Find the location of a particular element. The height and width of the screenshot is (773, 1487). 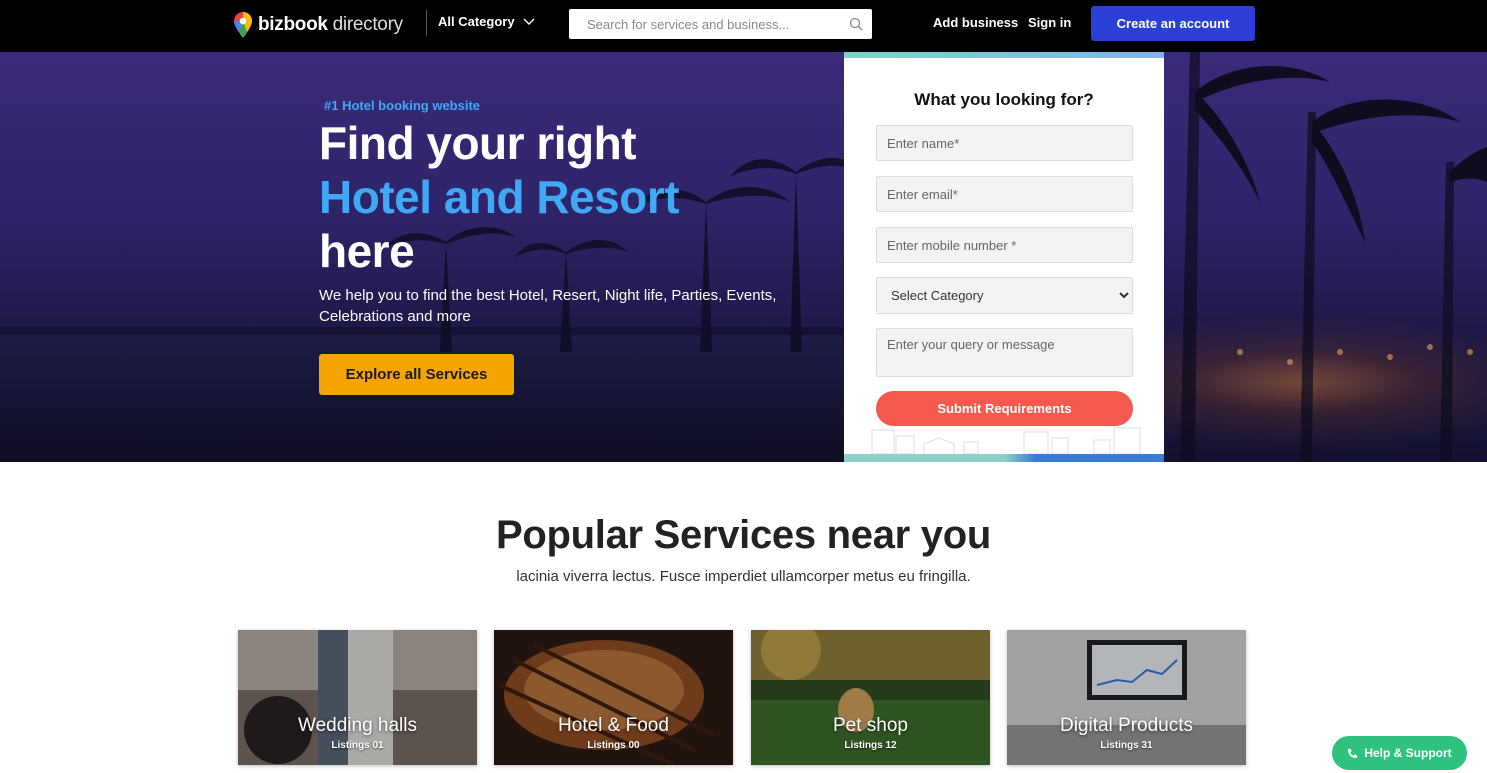

hero-heading-line1: Find your right is located at coordinates (478, 143).